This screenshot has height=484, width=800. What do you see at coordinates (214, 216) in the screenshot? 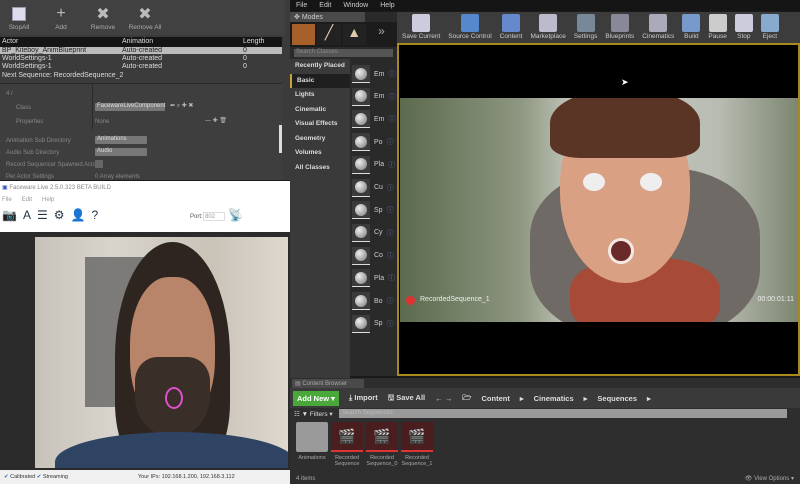
I see `port-input: 802` at bounding box center [214, 216].